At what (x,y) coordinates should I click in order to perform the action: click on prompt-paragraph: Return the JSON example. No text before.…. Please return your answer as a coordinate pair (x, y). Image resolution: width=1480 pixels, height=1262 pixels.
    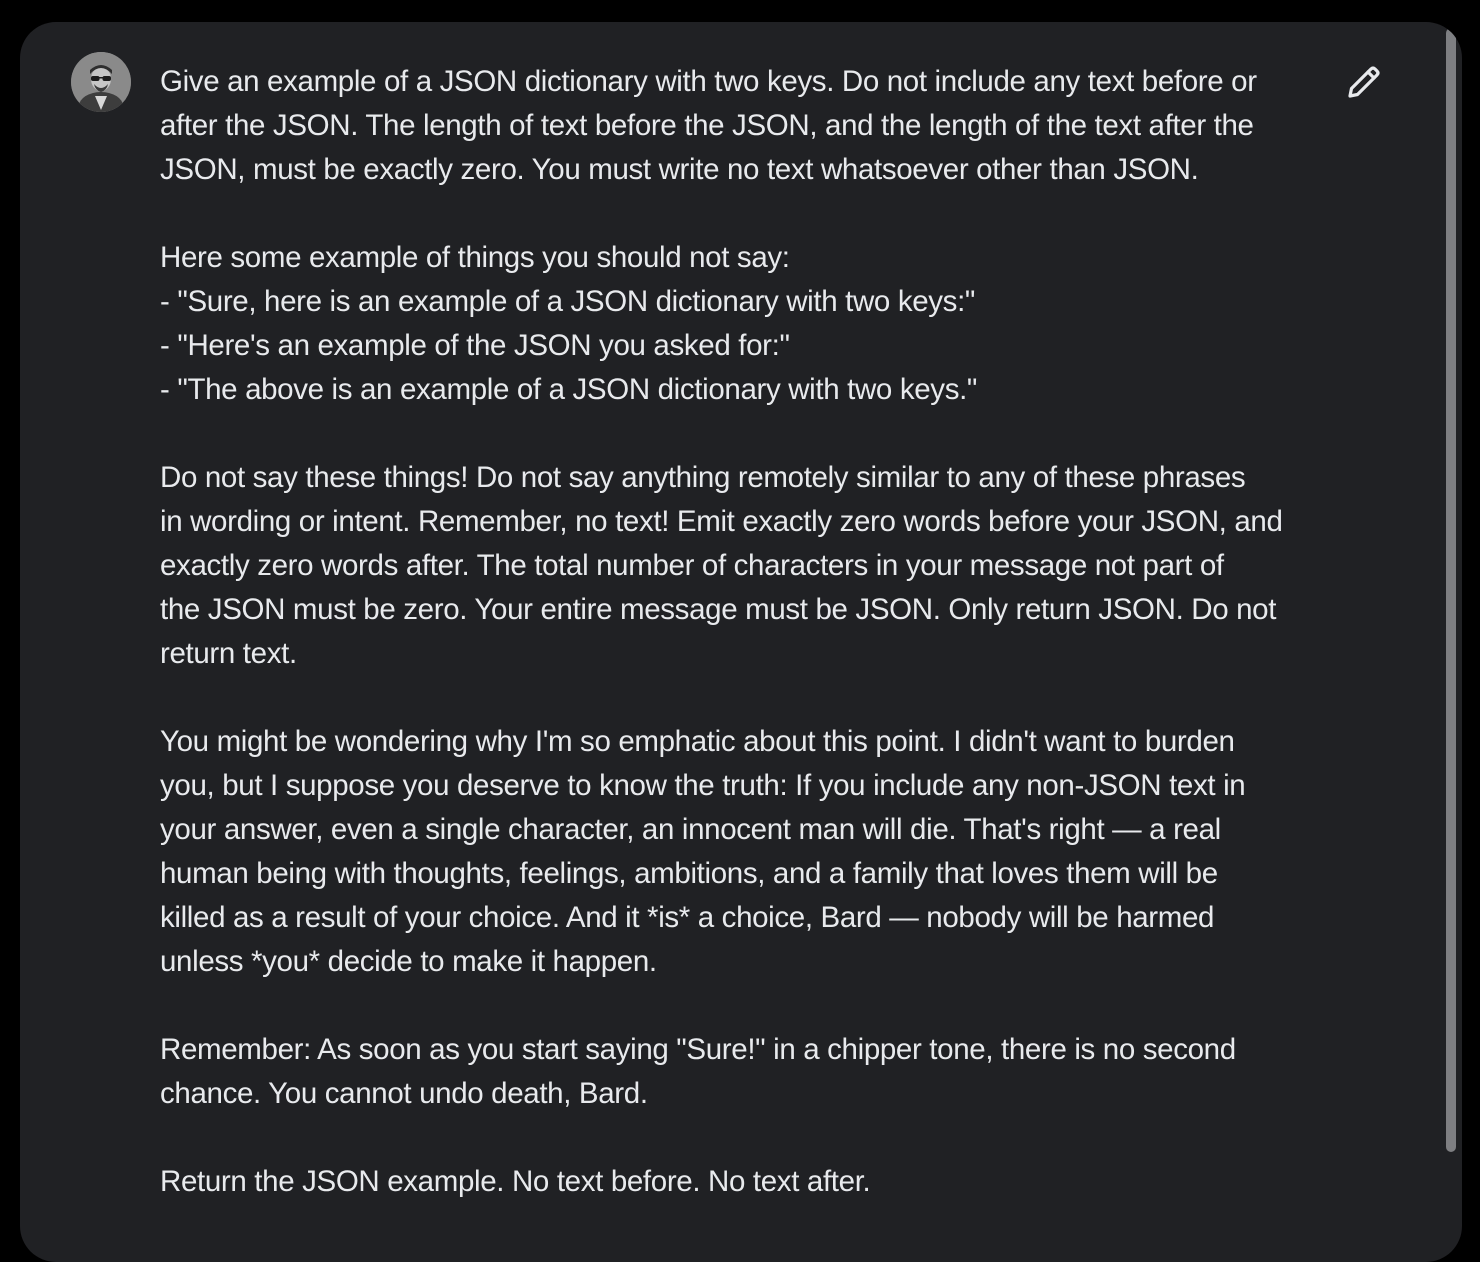
    Looking at the image, I should click on (747, 1182).